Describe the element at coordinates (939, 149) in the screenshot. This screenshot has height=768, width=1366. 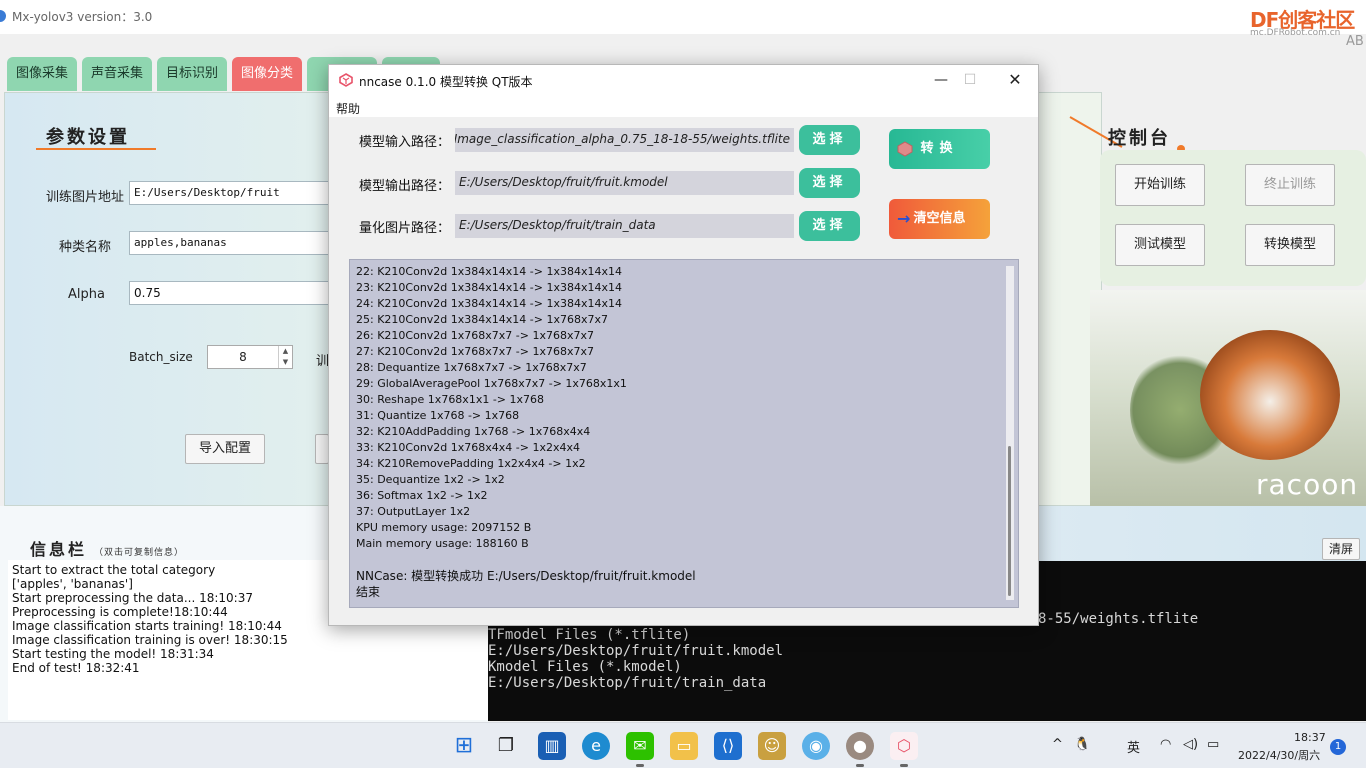
I see `convert-button: 转换` at that location.